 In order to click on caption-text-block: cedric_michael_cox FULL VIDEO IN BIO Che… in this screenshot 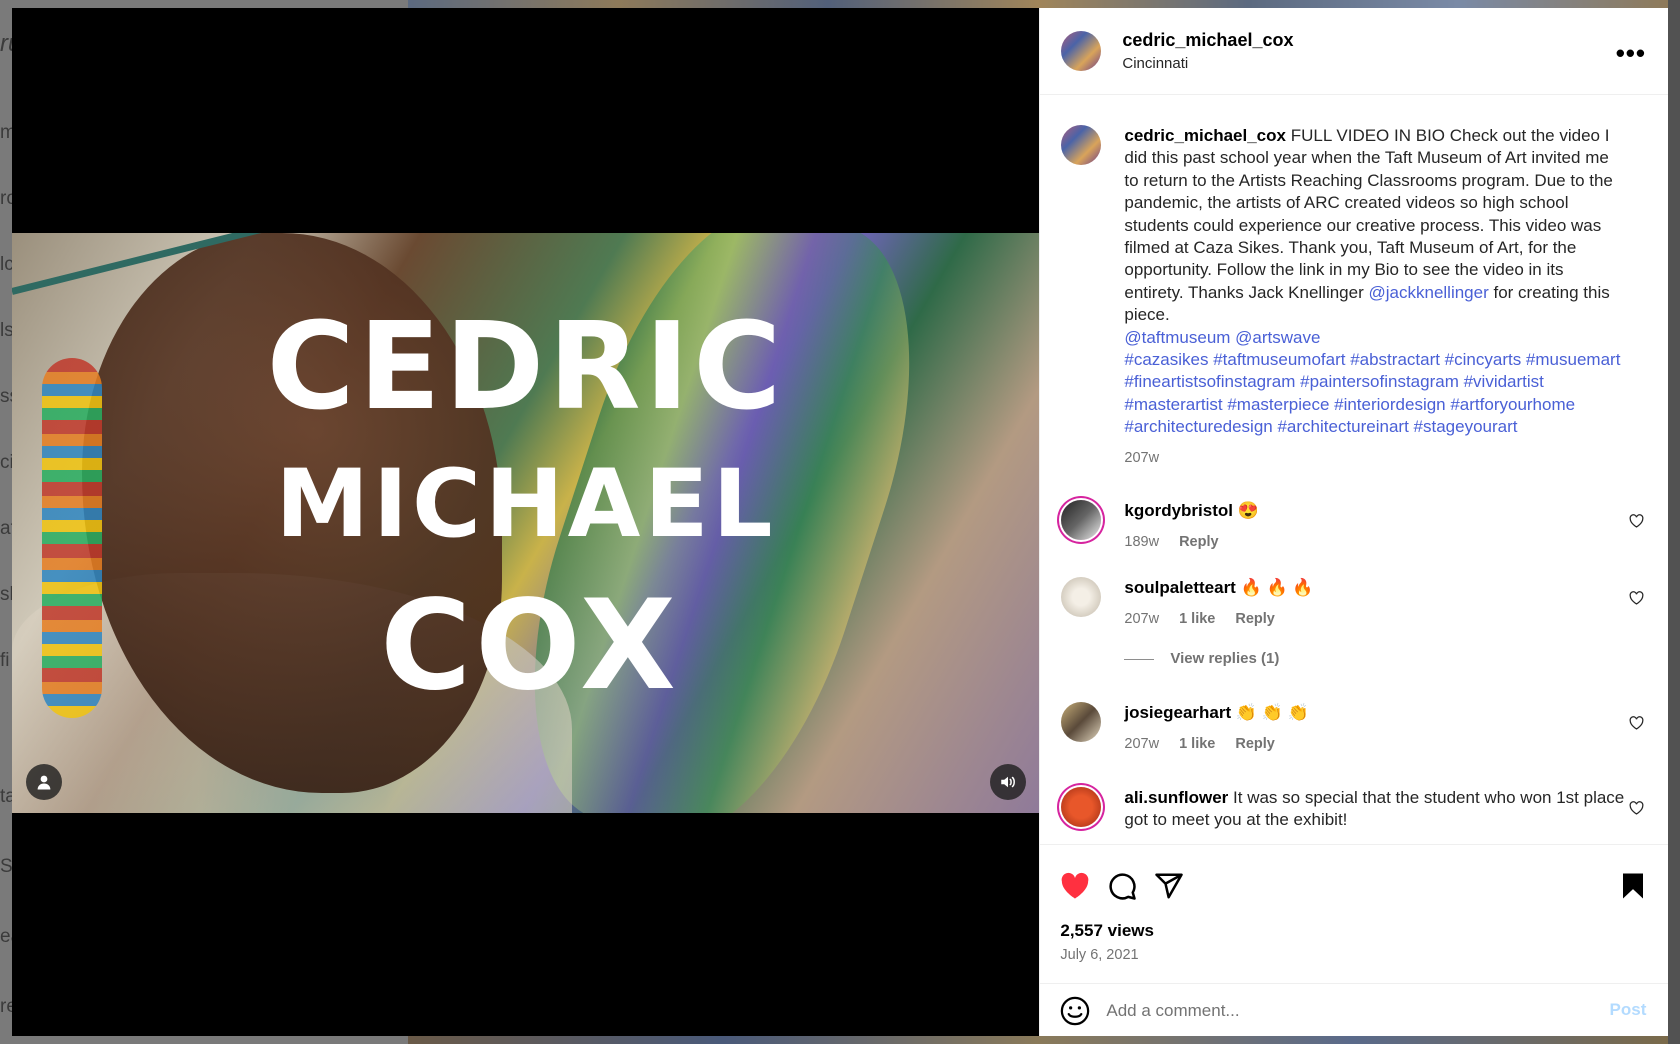, I will do `click(1374, 297)`.